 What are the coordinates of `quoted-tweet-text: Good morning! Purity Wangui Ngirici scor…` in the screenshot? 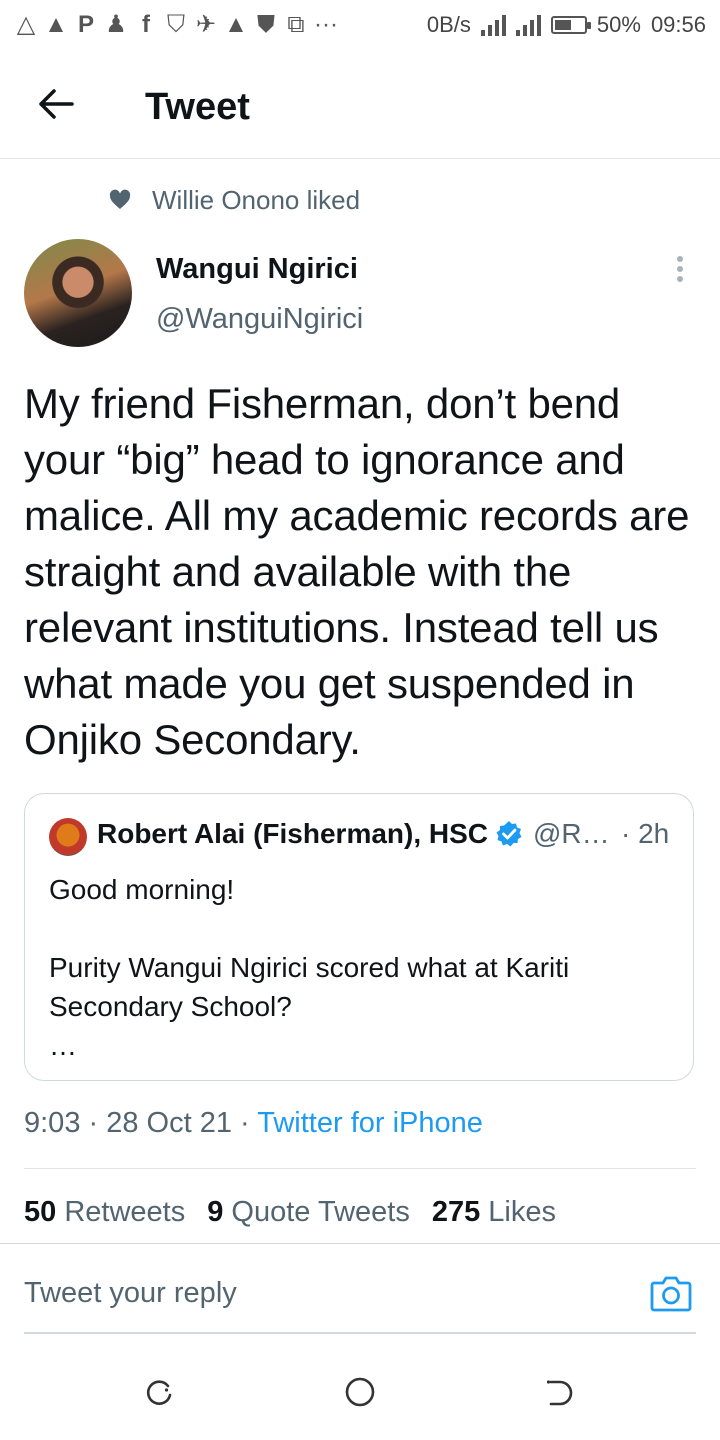 It's located at (309, 967).